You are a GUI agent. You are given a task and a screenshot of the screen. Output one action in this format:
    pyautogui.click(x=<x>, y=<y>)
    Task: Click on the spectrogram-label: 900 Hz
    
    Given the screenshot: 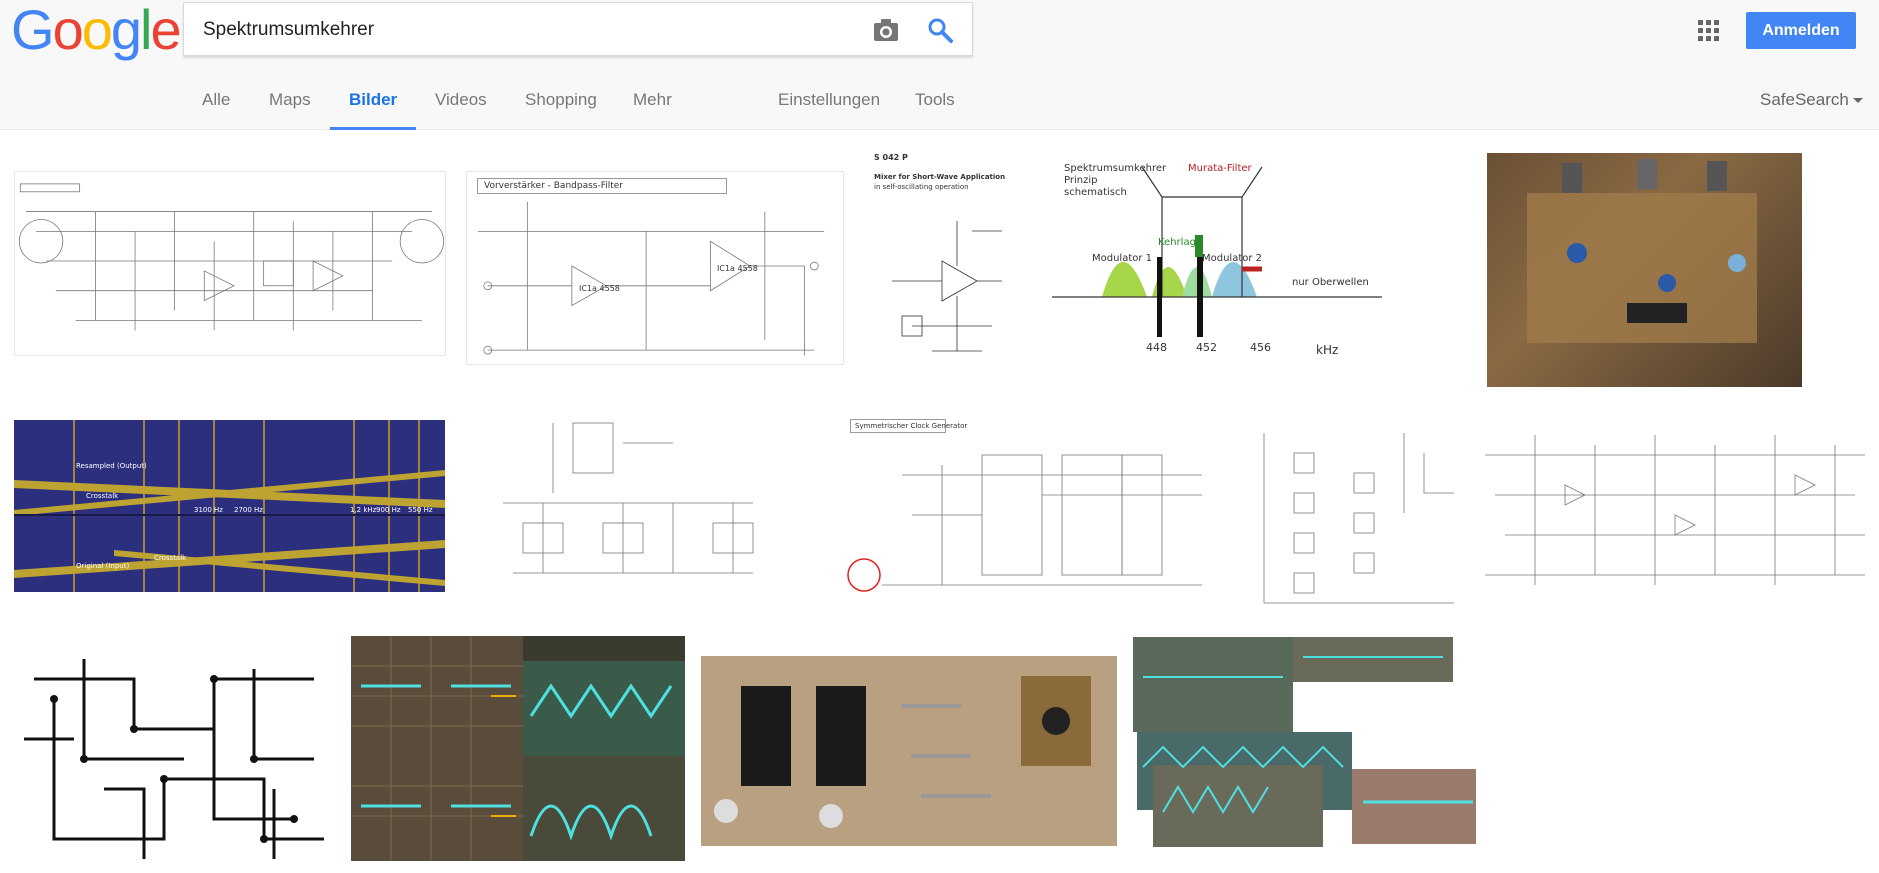 What is the action you would take?
    pyautogui.click(x=388, y=510)
    